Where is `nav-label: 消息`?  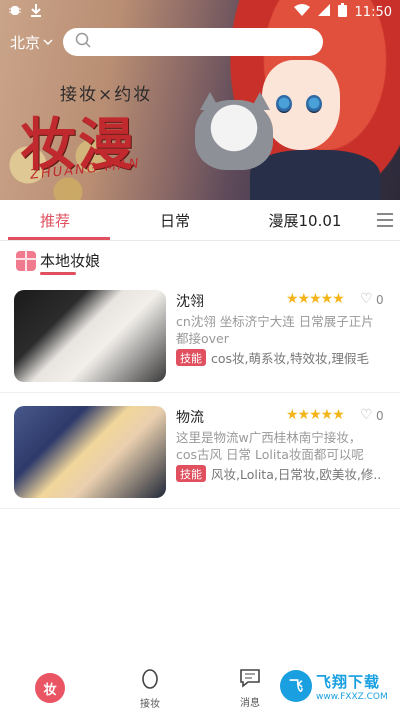 nav-label: 消息 is located at coordinates (250, 703).